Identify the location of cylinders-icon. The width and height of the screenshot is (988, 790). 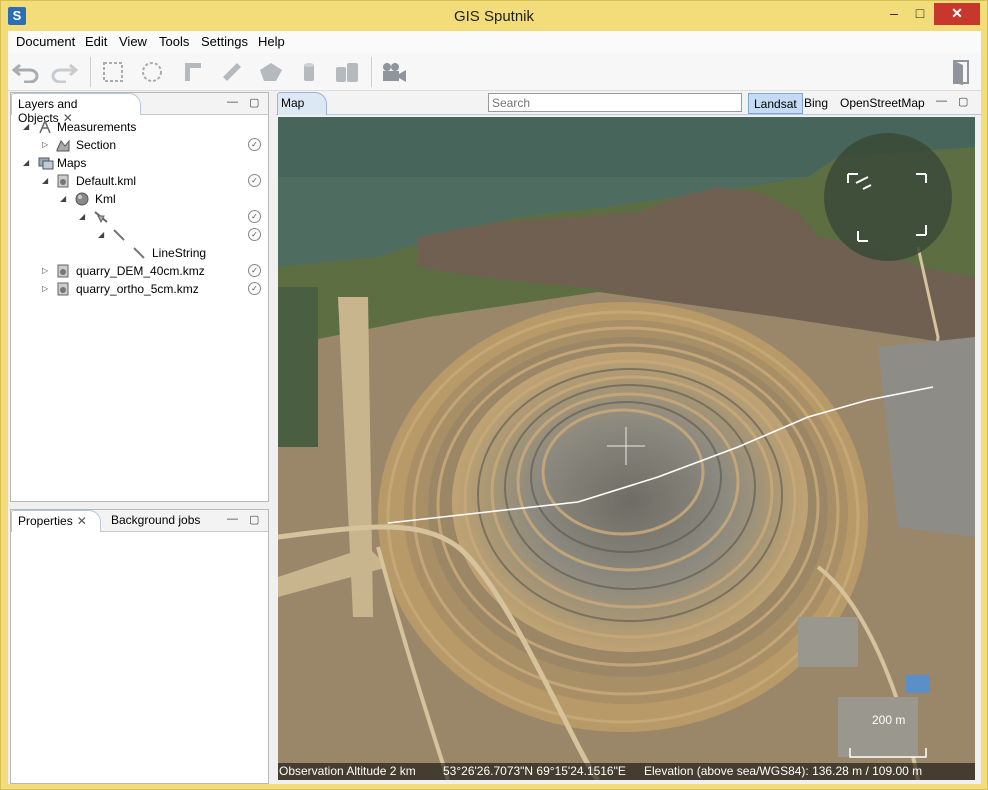
(347, 72).